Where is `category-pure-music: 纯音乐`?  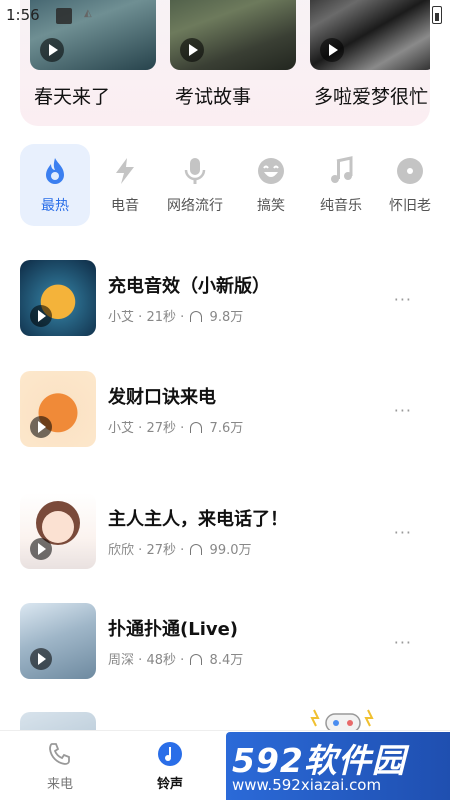
category-pure-music: 纯音乐 is located at coordinates (341, 185).